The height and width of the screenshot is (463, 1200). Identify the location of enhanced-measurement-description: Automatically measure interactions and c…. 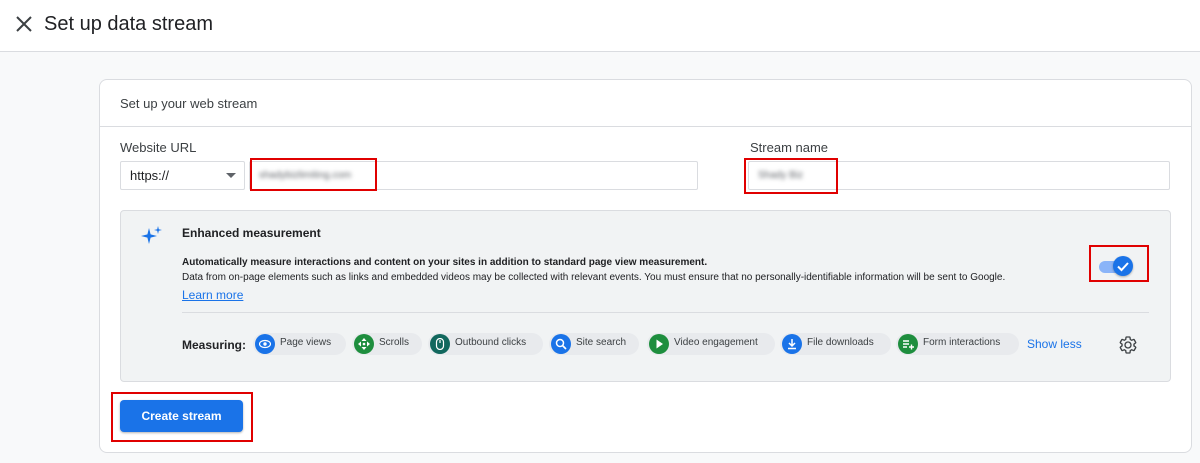
(445, 262).